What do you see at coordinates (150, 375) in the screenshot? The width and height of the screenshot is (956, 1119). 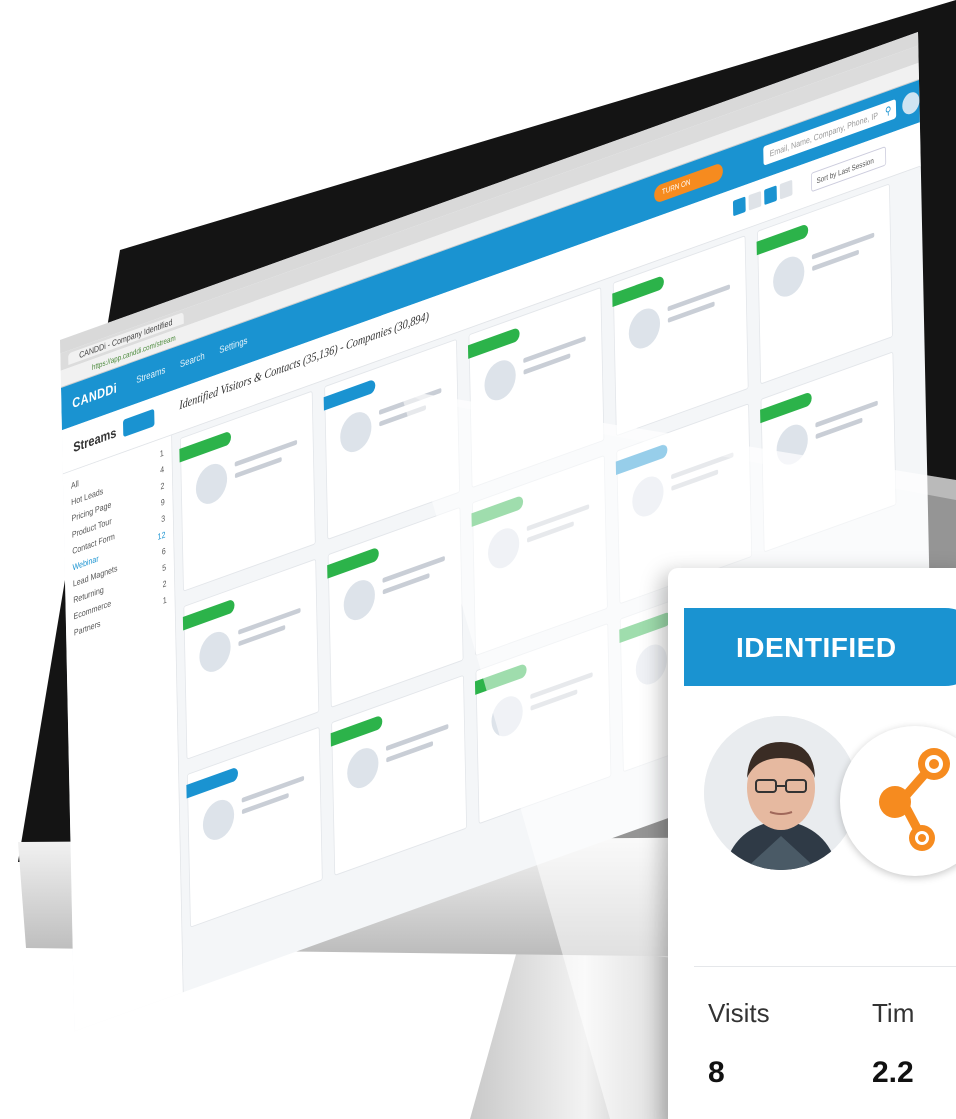 I see `nav-item-streams: Streams` at bounding box center [150, 375].